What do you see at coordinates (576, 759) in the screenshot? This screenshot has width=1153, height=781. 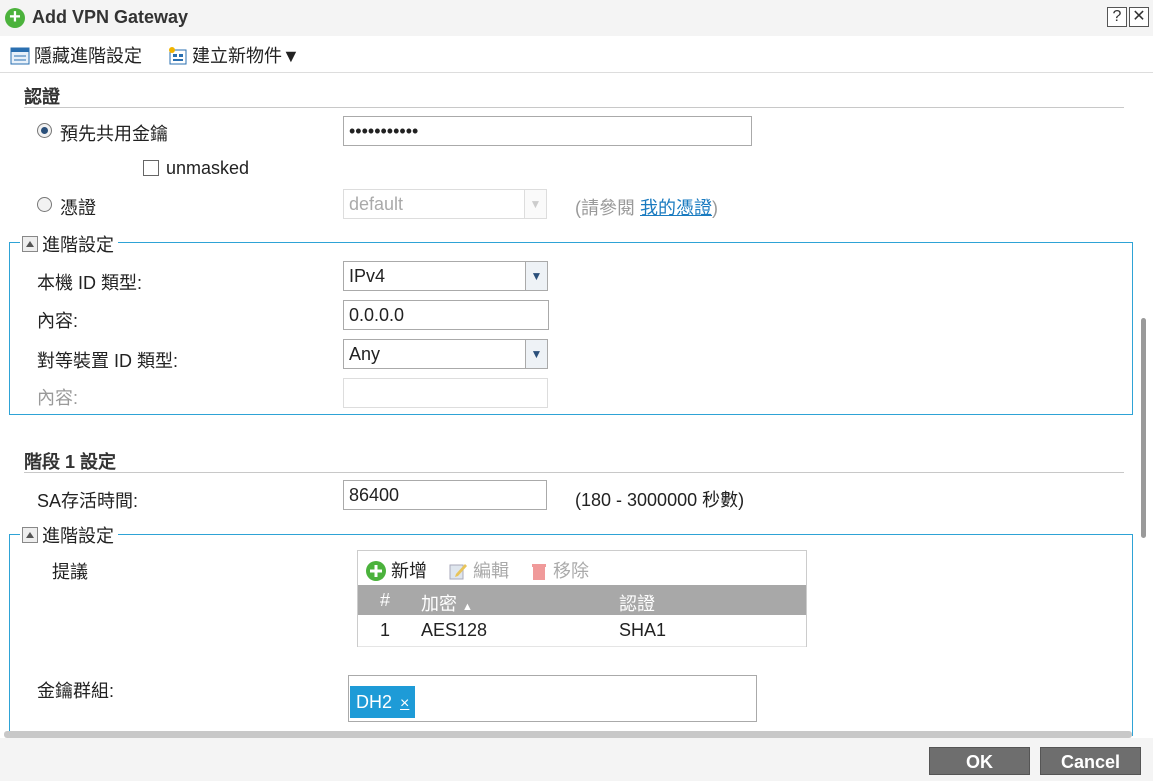 I see `dialog-footer: OK Cancel` at bounding box center [576, 759].